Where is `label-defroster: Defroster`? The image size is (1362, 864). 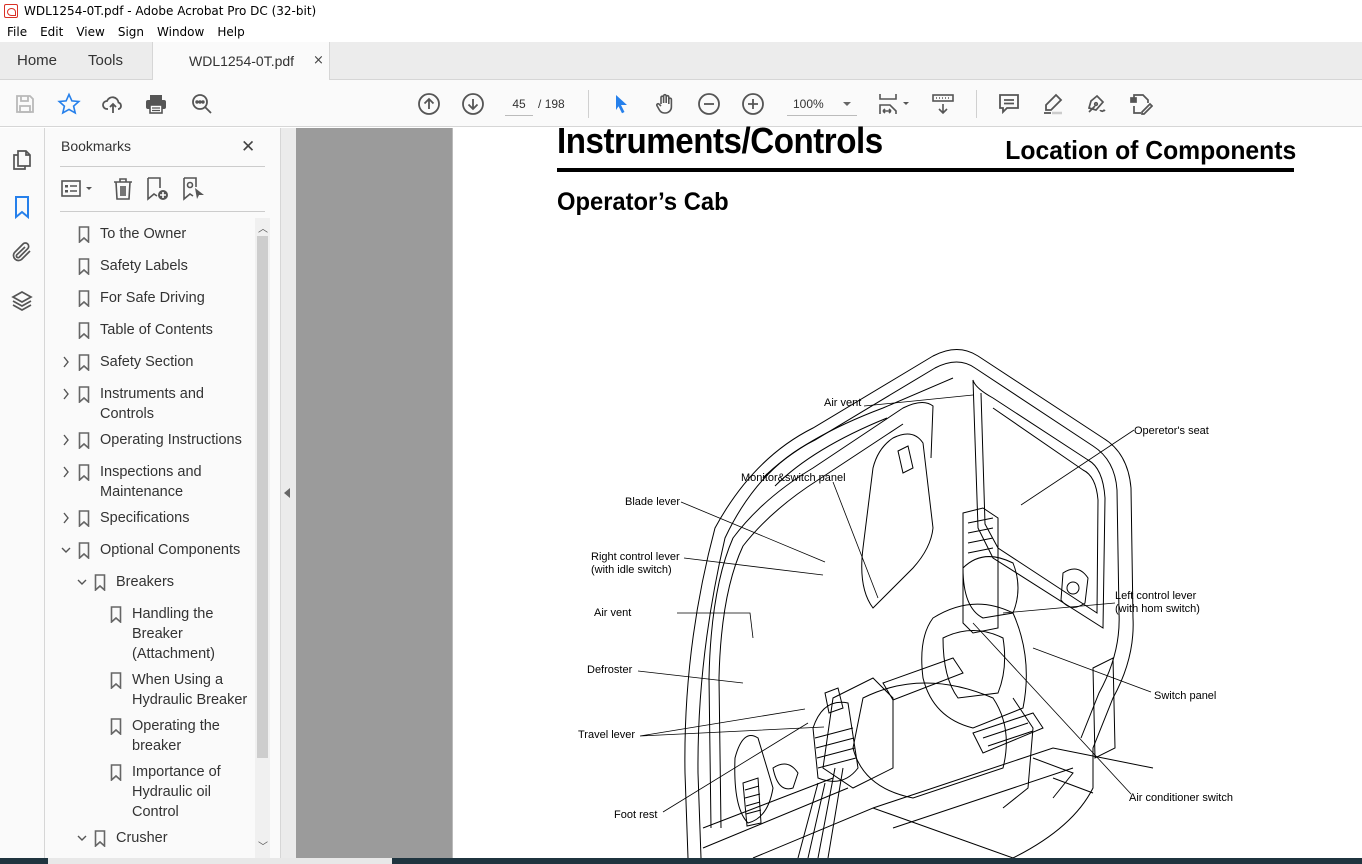
label-defroster: Defroster is located at coordinates (610, 670).